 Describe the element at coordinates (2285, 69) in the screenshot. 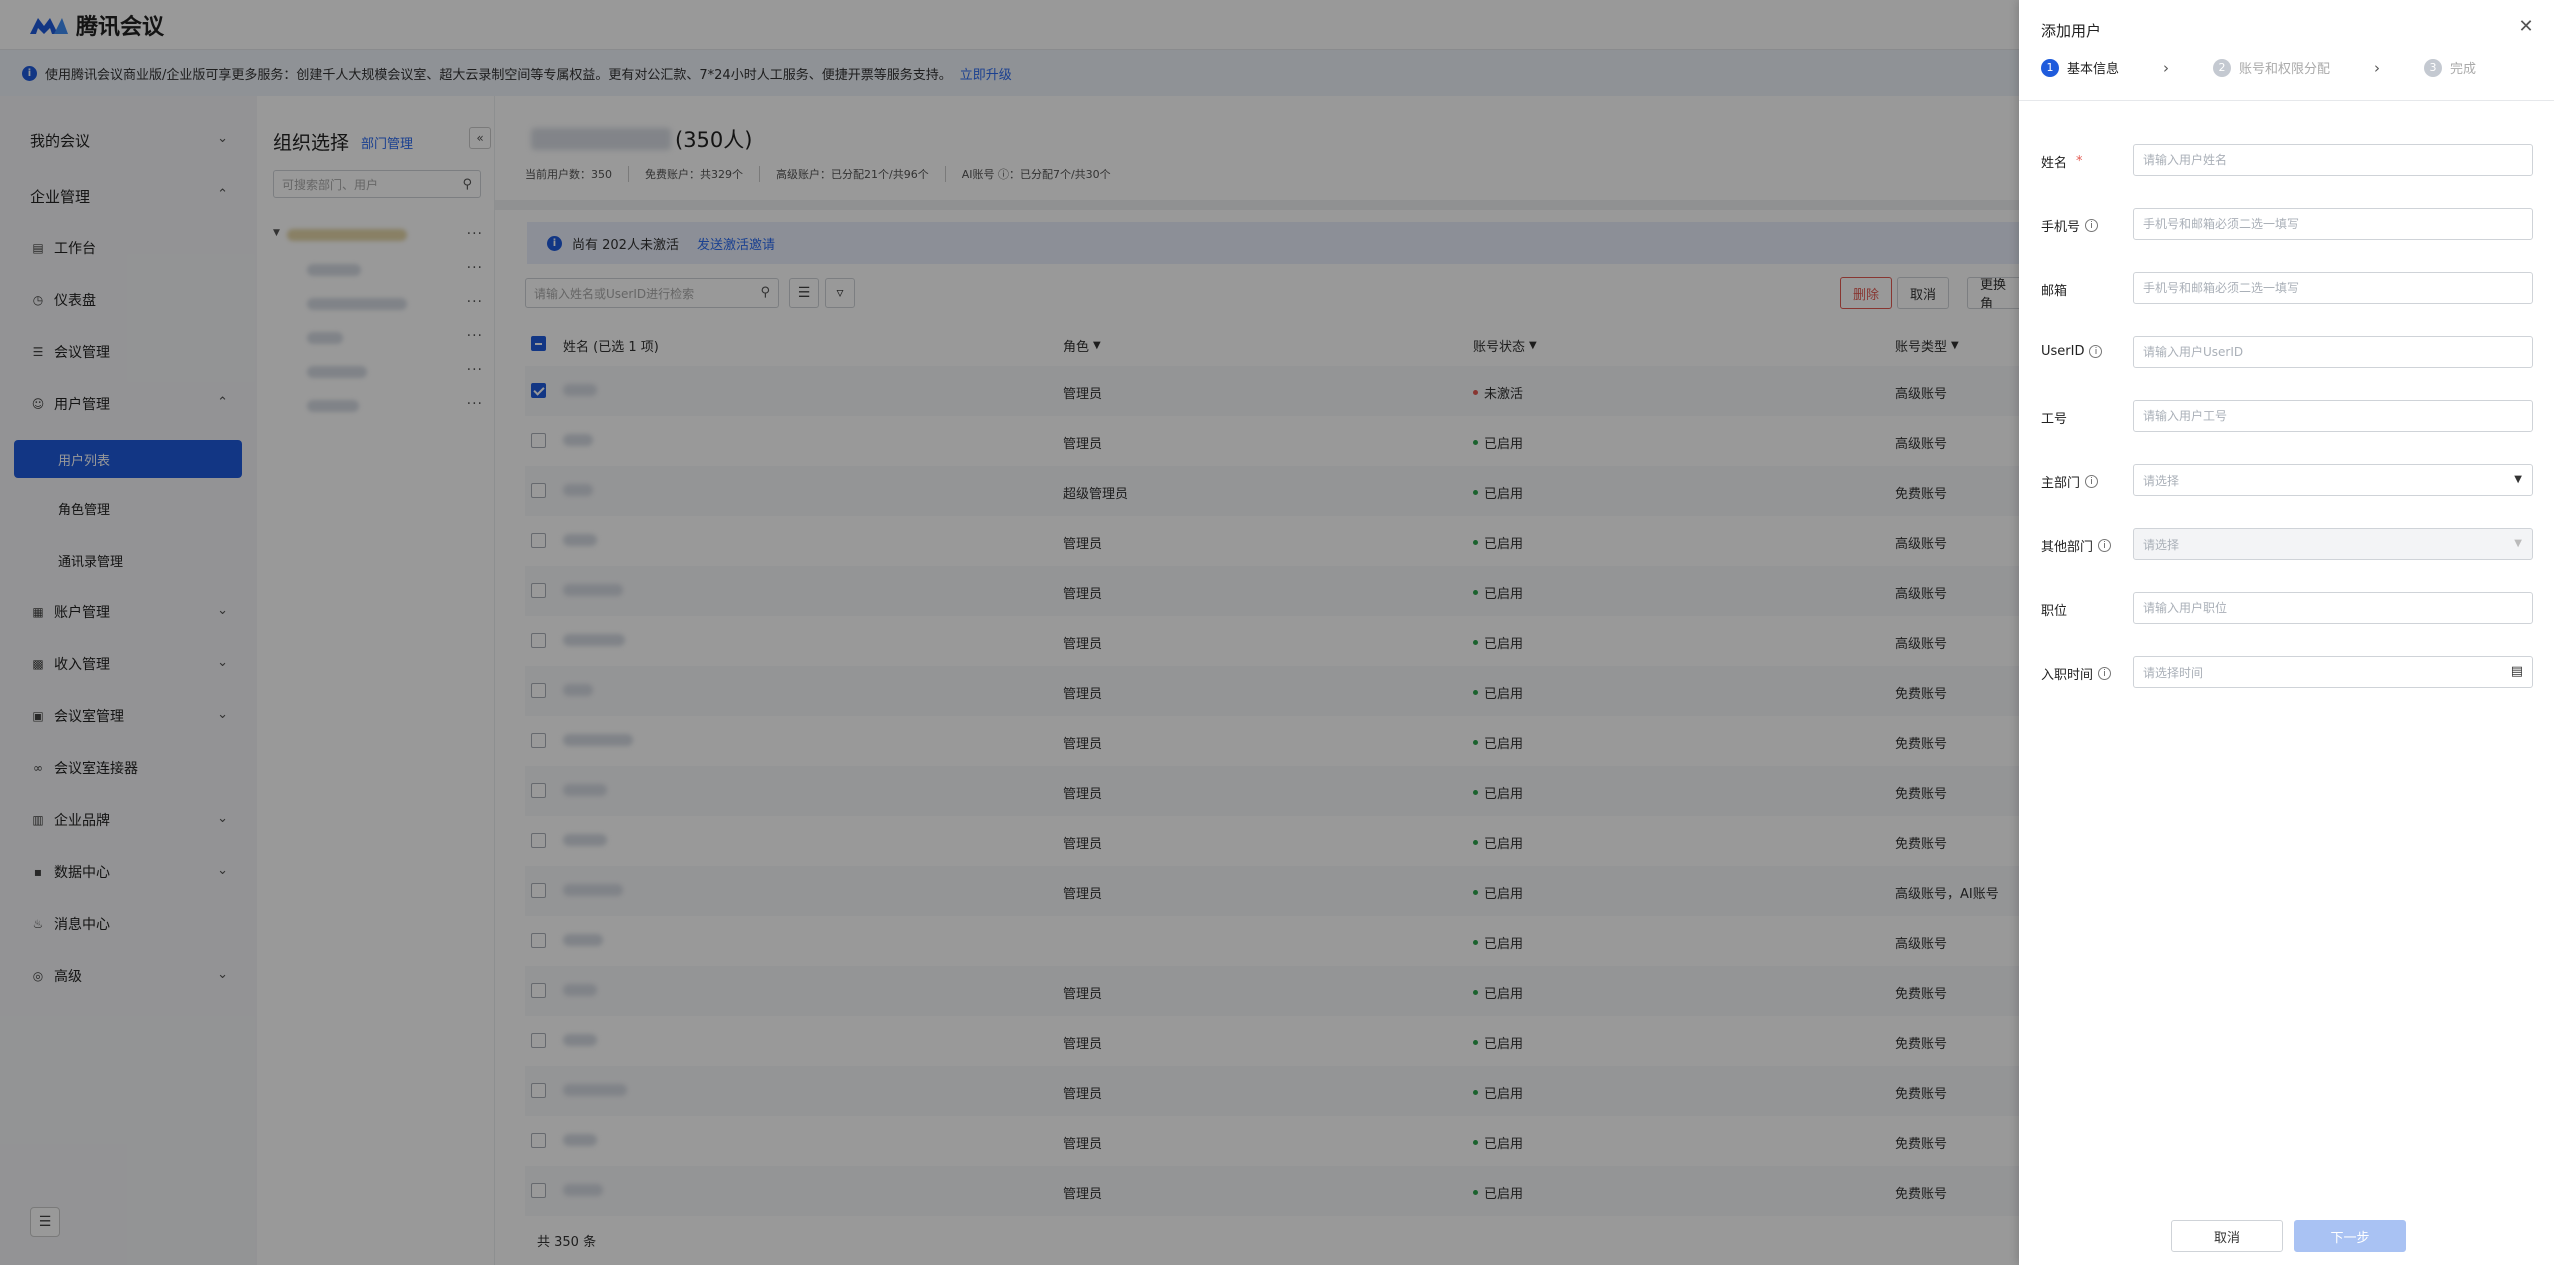

I see `step-label: 账号和权限分配` at that location.